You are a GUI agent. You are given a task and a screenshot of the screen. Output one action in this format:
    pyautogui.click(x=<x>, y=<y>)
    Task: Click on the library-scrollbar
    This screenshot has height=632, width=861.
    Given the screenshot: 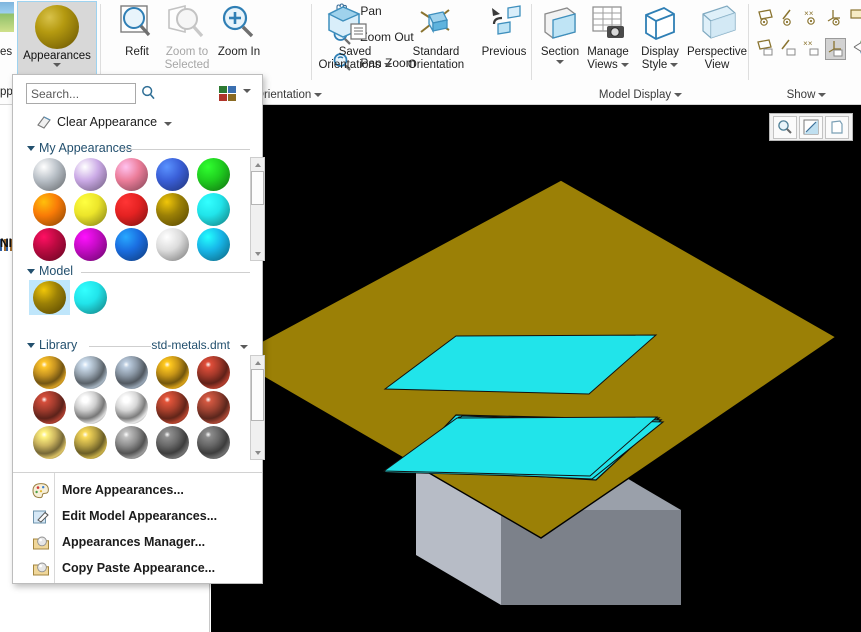 What is the action you would take?
    pyautogui.click(x=257, y=407)
    